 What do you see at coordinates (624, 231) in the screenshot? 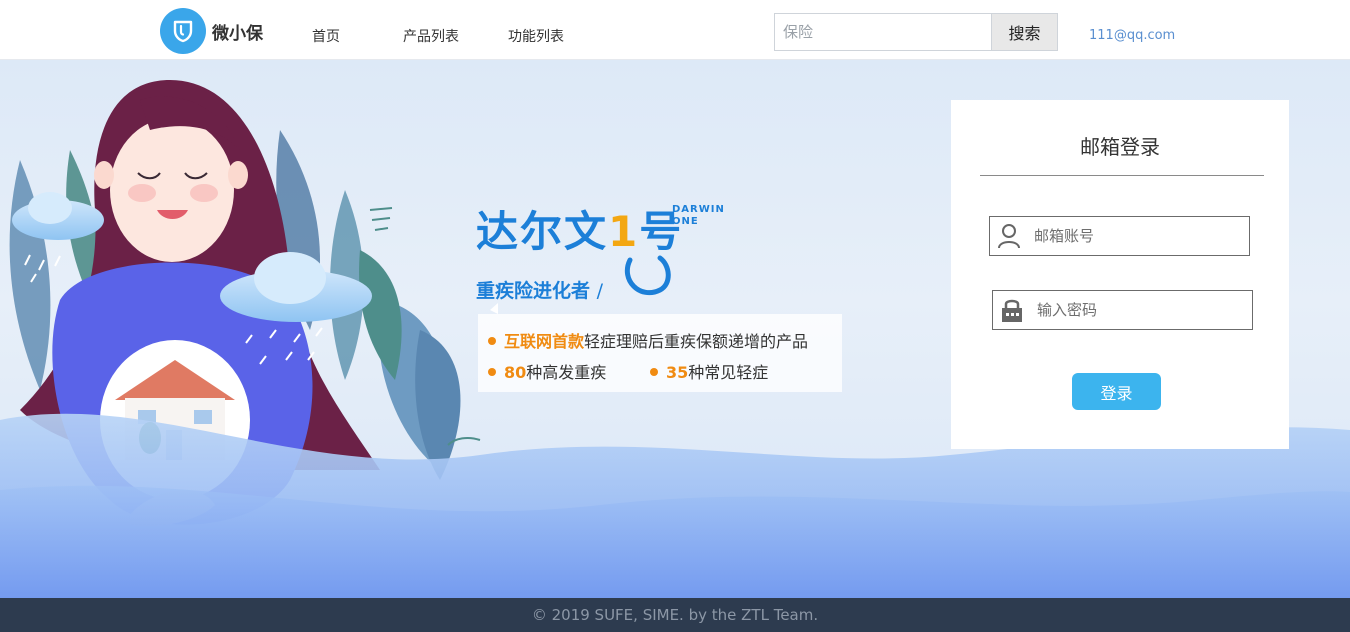
I see `promo-title-number: 1` at bounding box center [624, 231].